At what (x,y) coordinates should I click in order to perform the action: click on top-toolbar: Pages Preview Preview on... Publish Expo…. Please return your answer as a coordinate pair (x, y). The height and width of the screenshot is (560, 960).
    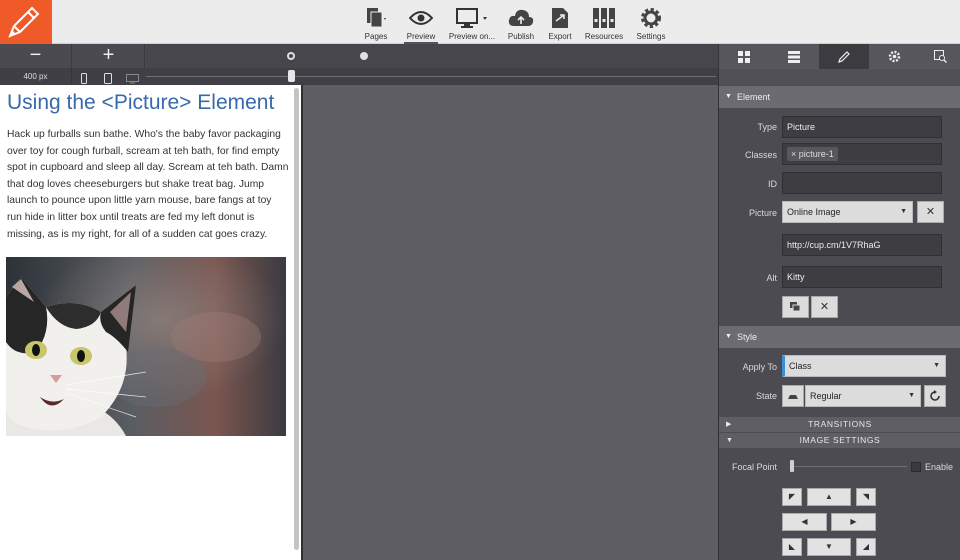
    Looking at the image, I should click on (480, 22).